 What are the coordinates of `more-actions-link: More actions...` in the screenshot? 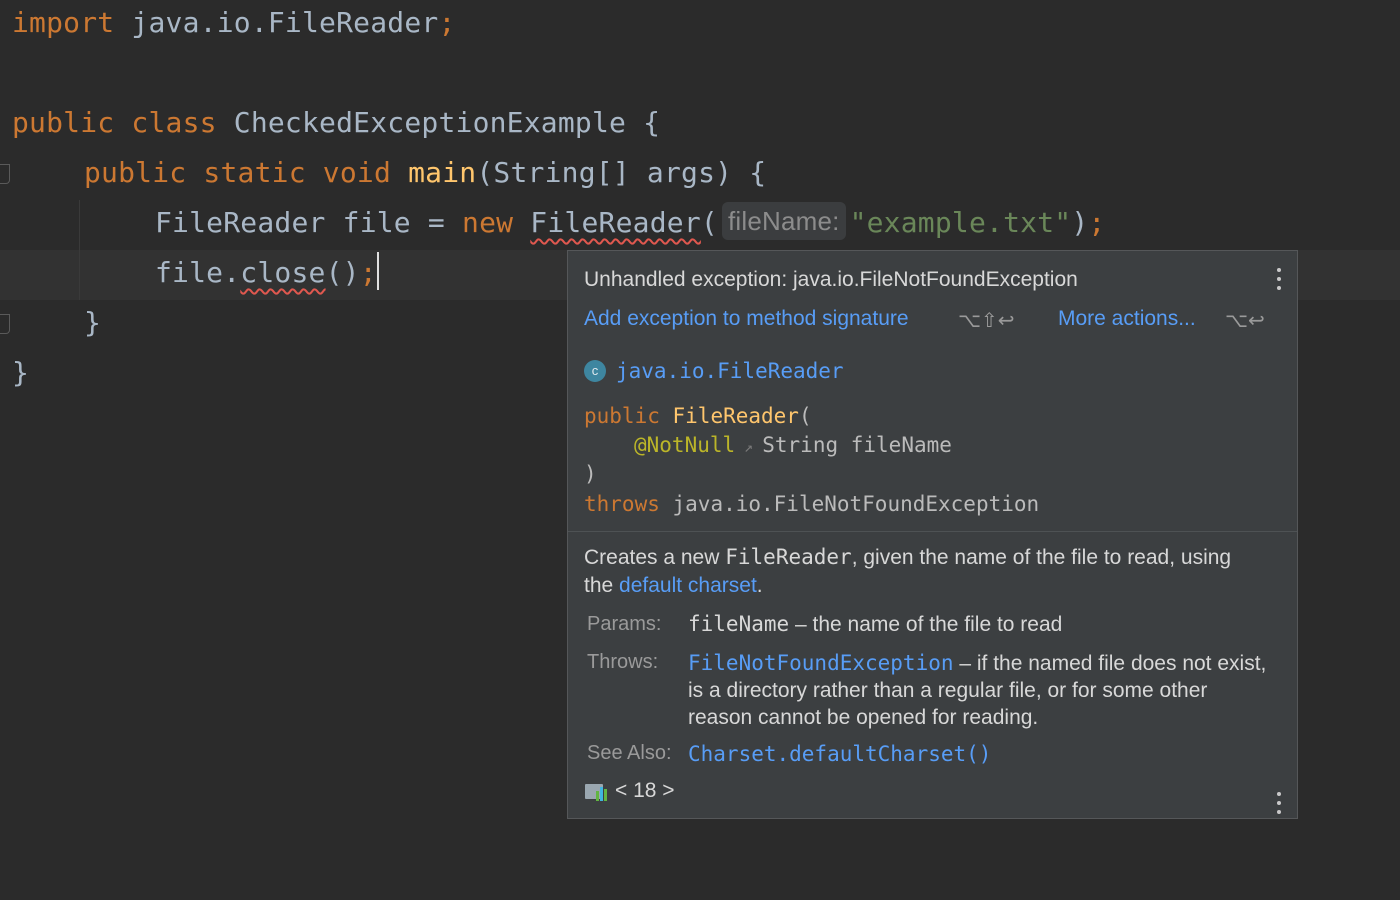 It's located at (1127, 319).